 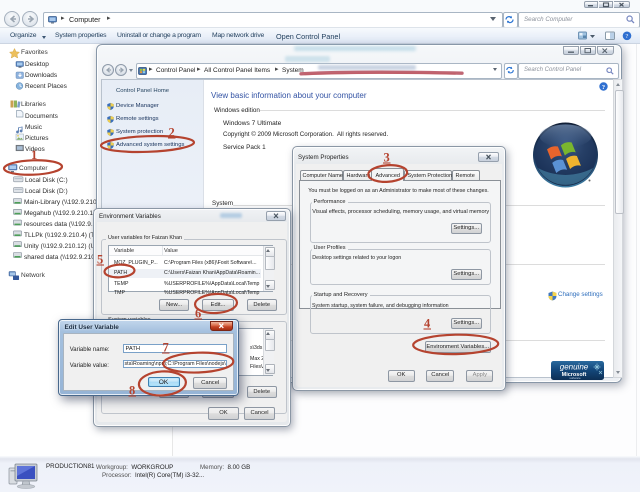 What do you see at coordinates (575, 378) in the screenshot?
I see `svg-text: software` at bounding box center [575, 378].